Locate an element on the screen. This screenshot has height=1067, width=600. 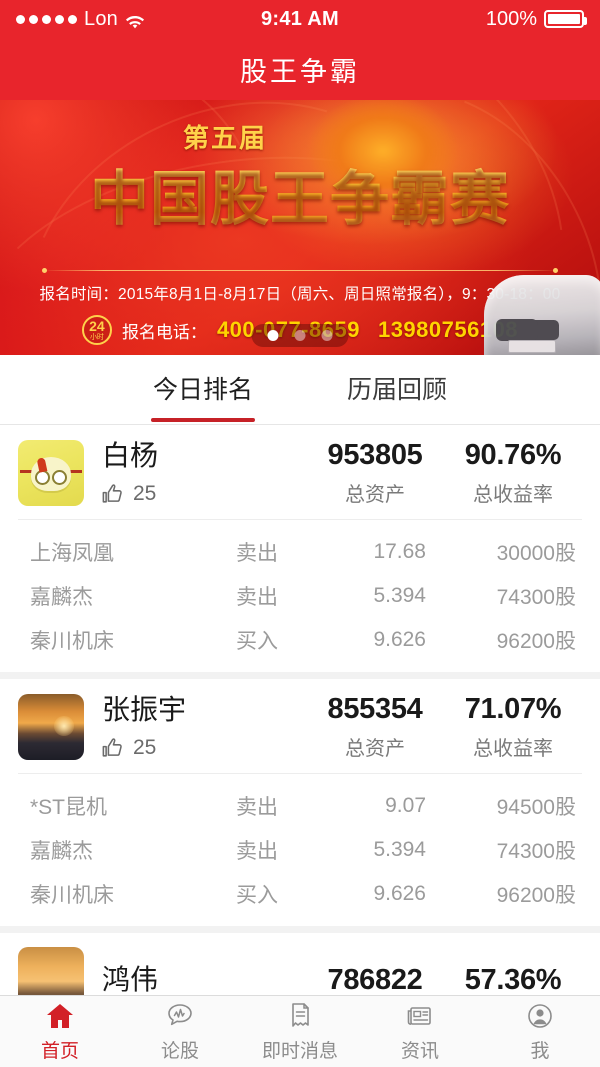
return-rate-value: 90.76% is located at coordinates (513, 455).